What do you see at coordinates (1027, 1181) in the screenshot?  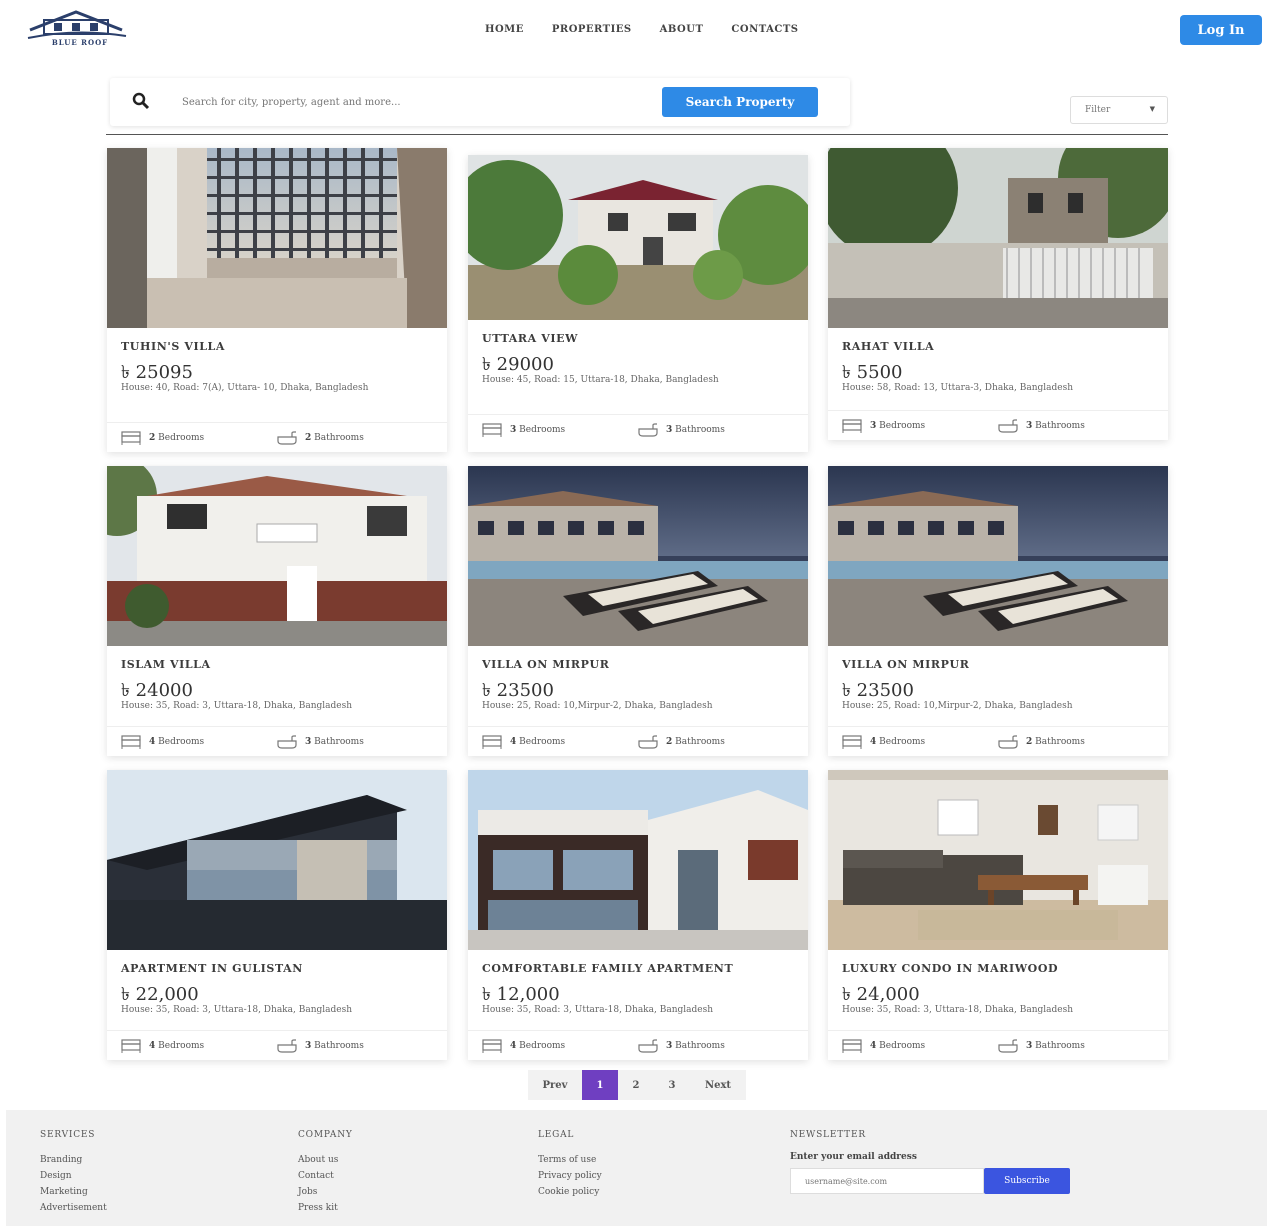 I see `subscribe-button: Subscribe` at bounding box center [1027, 1181].